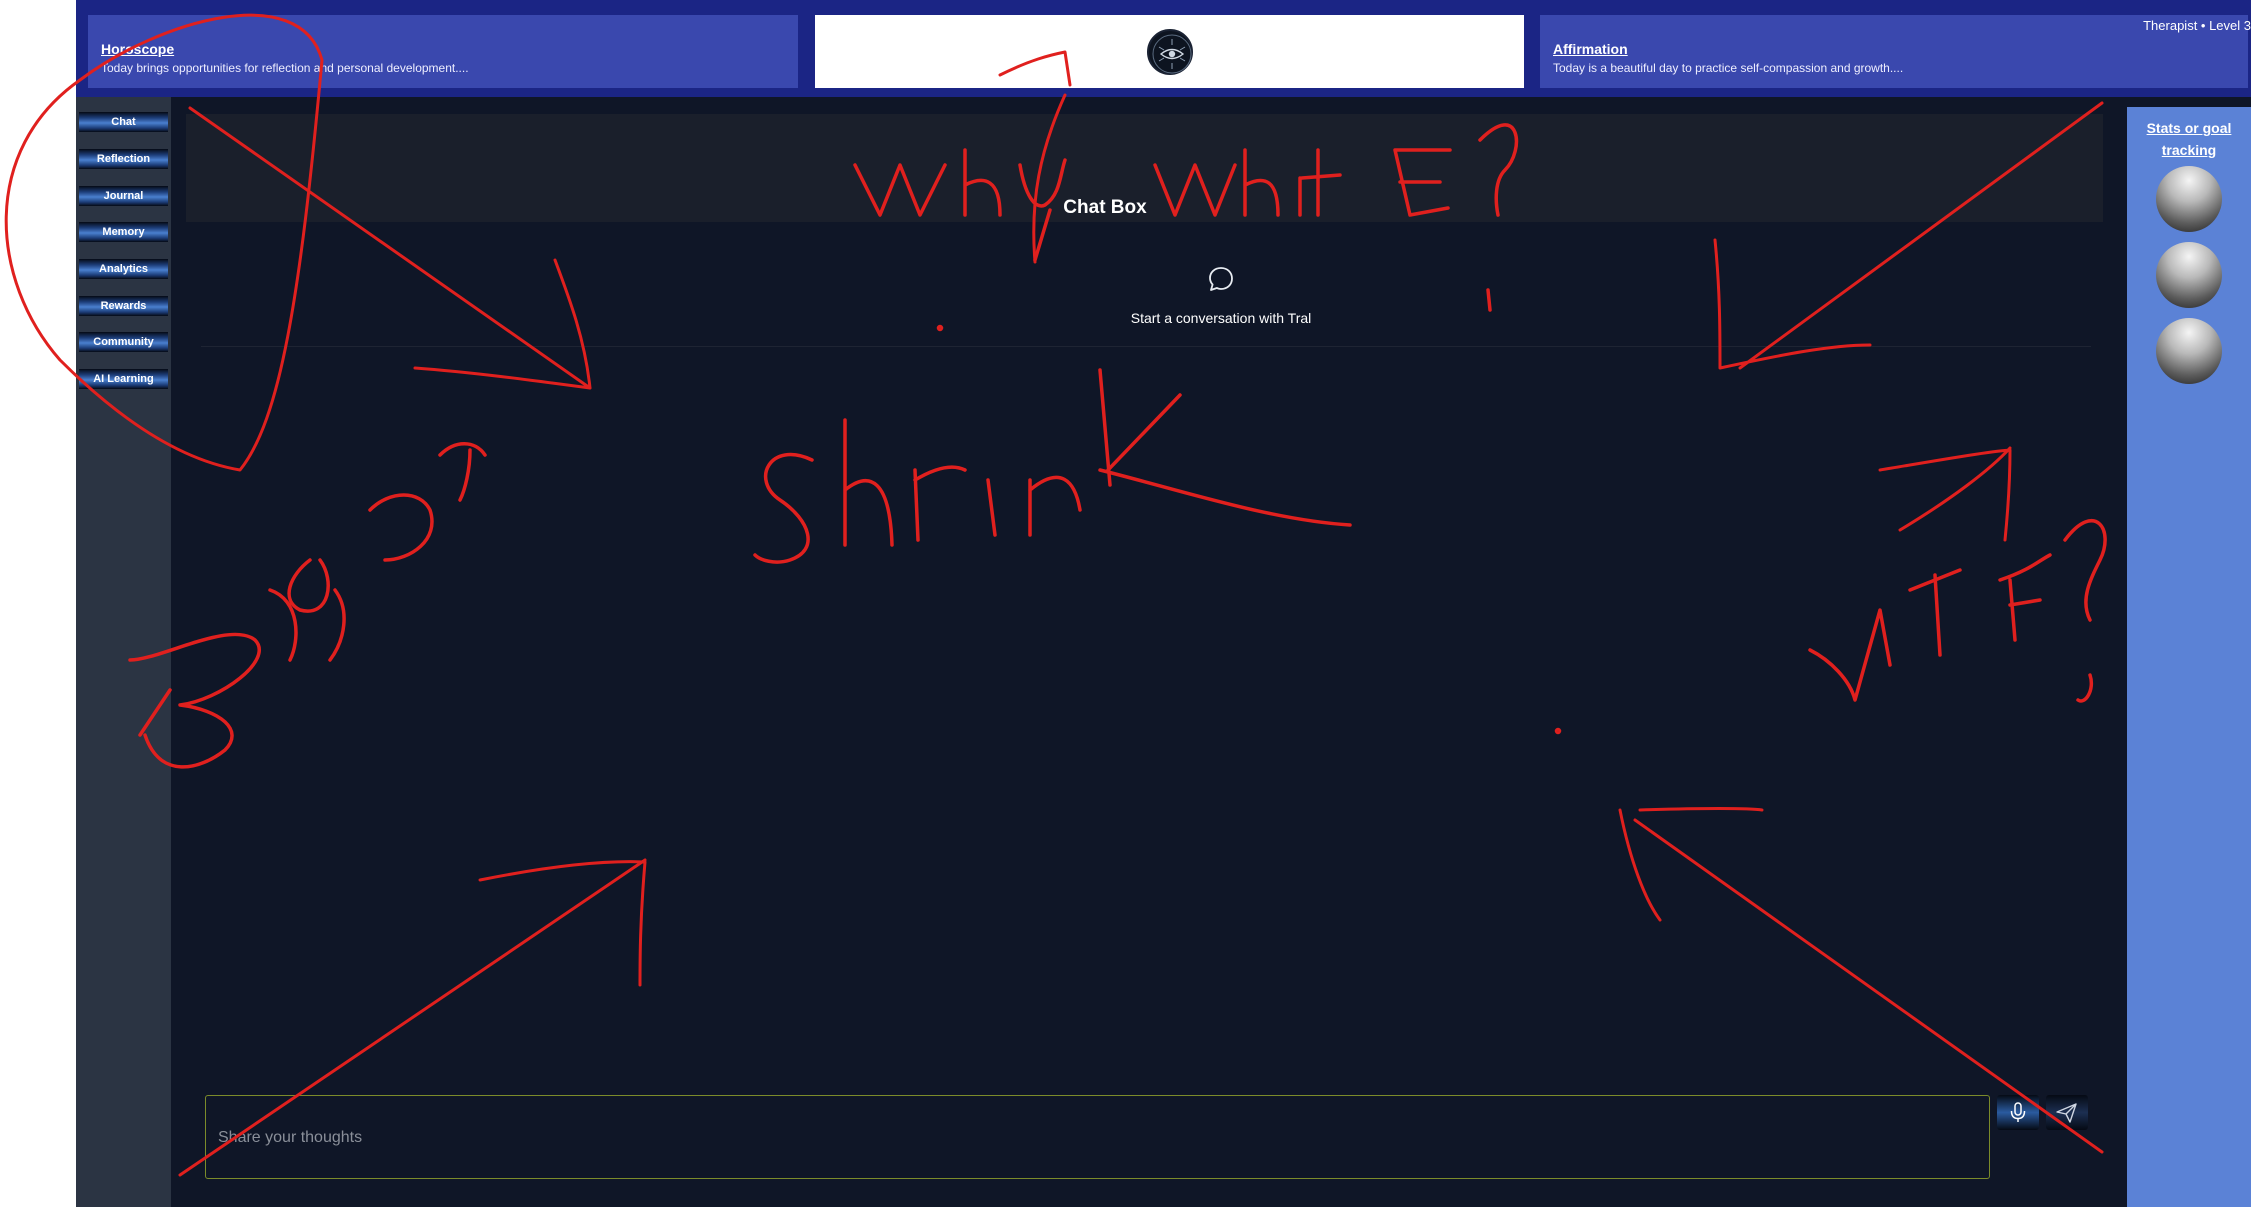 This screenshot has height=1207, width=2251. I want to click on send-button, so click(2067, 1112).